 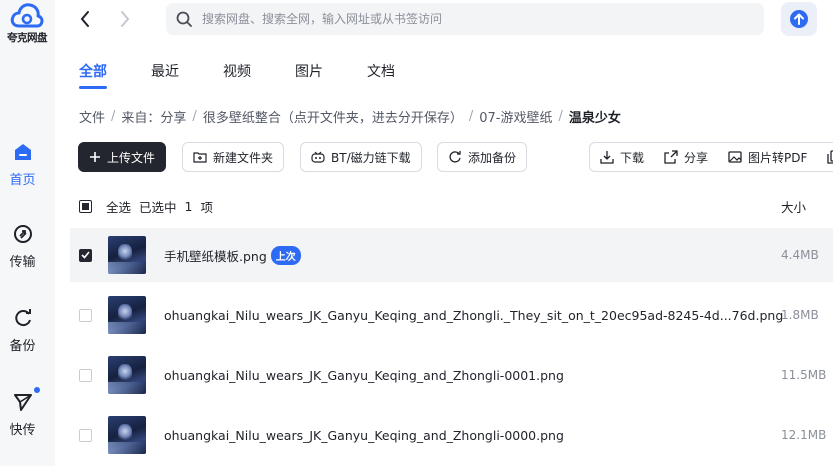 What do you see at coordinates (671, 157) in the screenshot?
I see `share-icon` at bounding box center [671, 157].